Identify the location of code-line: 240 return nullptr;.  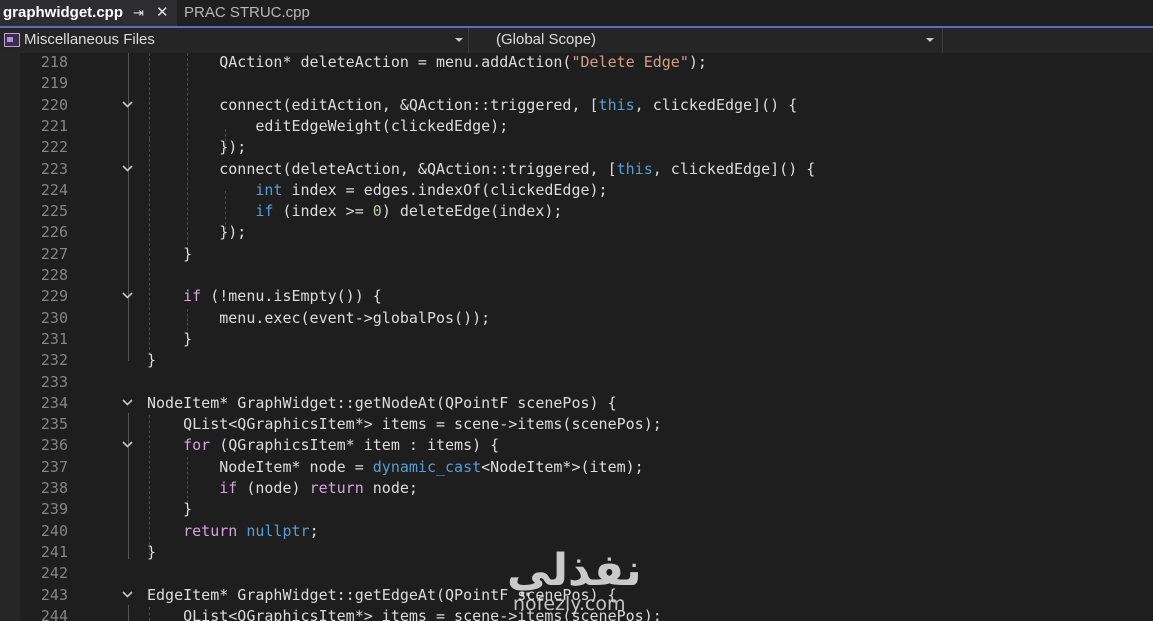
(576, 531).